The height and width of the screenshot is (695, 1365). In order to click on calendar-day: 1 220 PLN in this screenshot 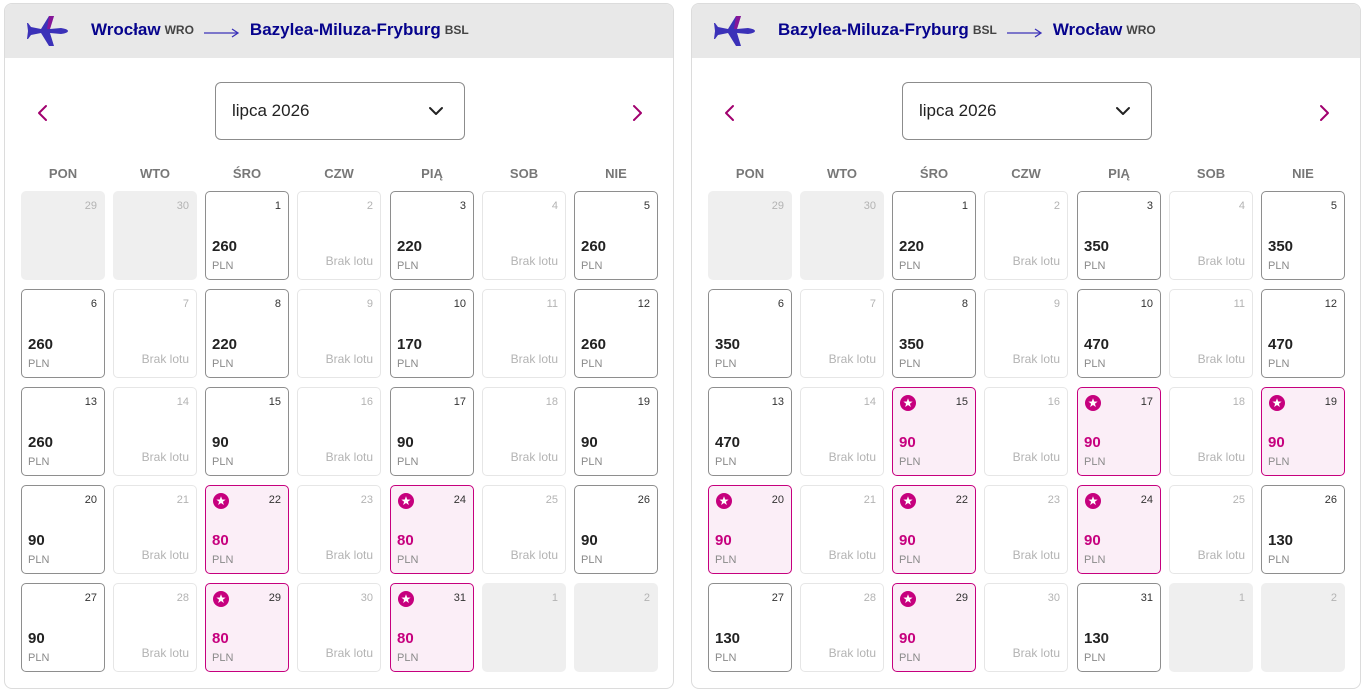, I will do `click(934, 235)`.